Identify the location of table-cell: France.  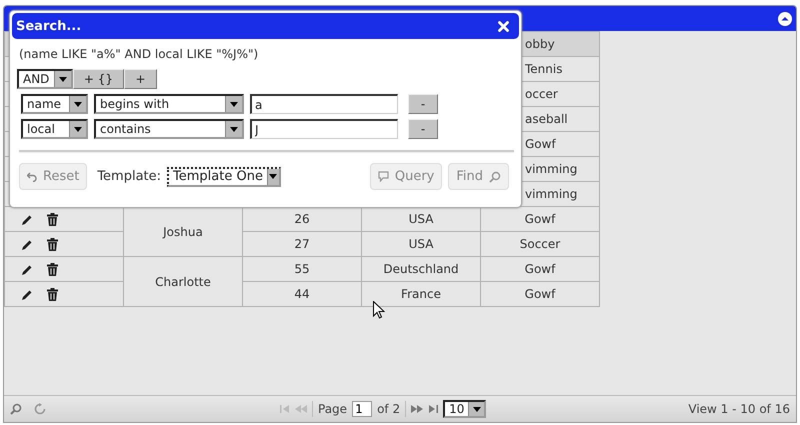
(421, 294).